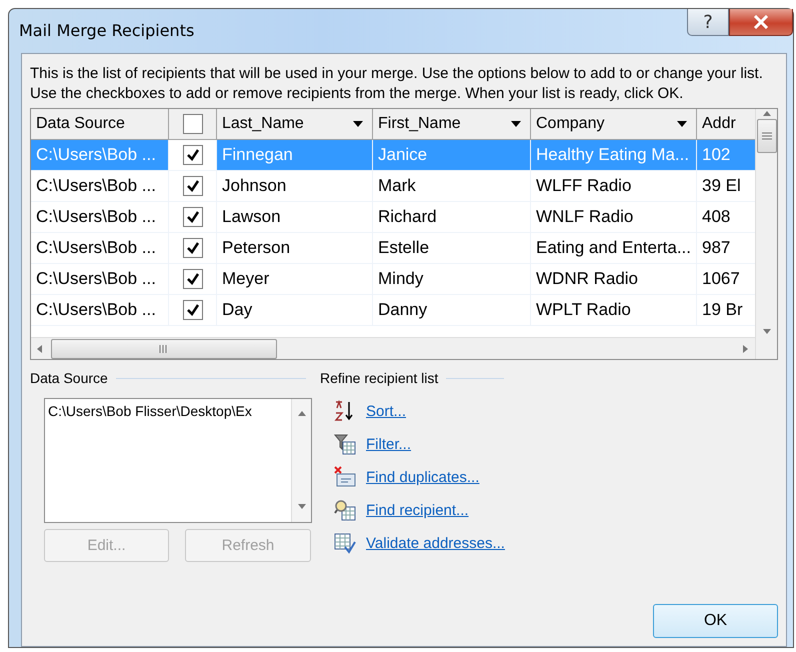 Image resolution: width=796 pixels, height=652 pixels. Describe the element at coordinates (419, 124) in the screenshot. I see `column-label: First_Name` at that location.